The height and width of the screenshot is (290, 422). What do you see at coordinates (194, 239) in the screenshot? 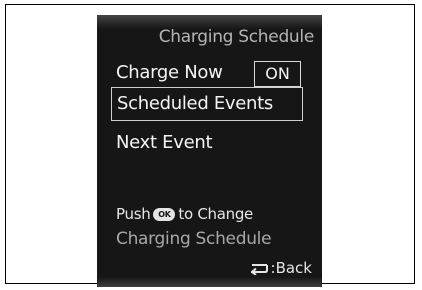
I see `hint-line-2: Charging Schedule` at bounding box center [194, 239].